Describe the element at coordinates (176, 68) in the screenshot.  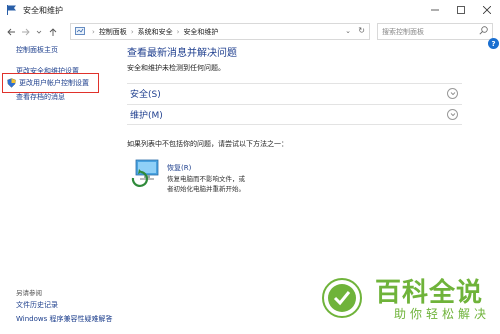
I see `status-message: 安全和维护未检测到任何问题。` at that location.